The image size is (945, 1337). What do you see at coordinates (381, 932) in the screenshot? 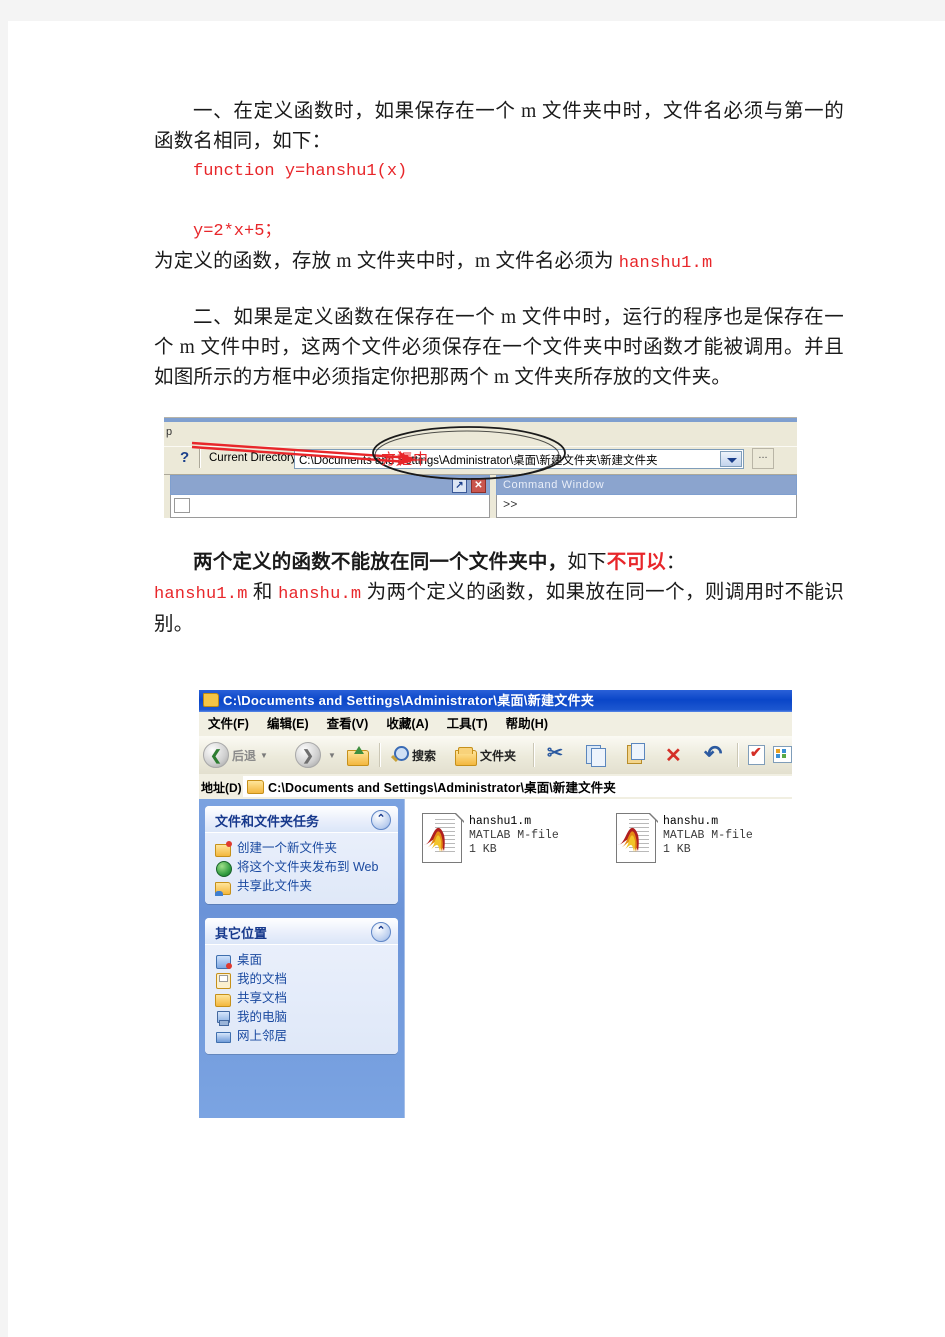
I see `chevron-up-icon-2: ⌃` at bounding box center [381, 932].